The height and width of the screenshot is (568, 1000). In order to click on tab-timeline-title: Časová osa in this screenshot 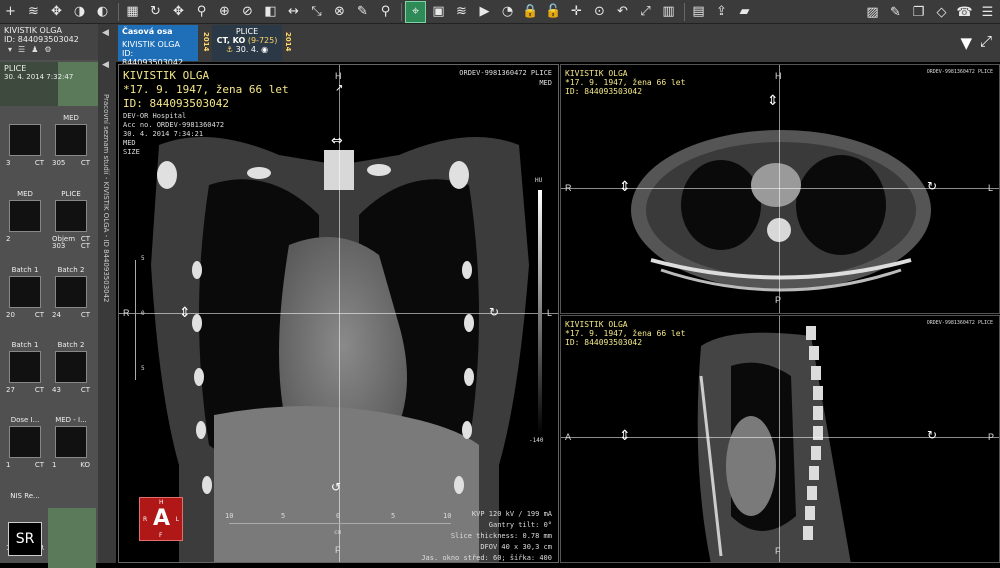, I will do `click(147, 31)`.